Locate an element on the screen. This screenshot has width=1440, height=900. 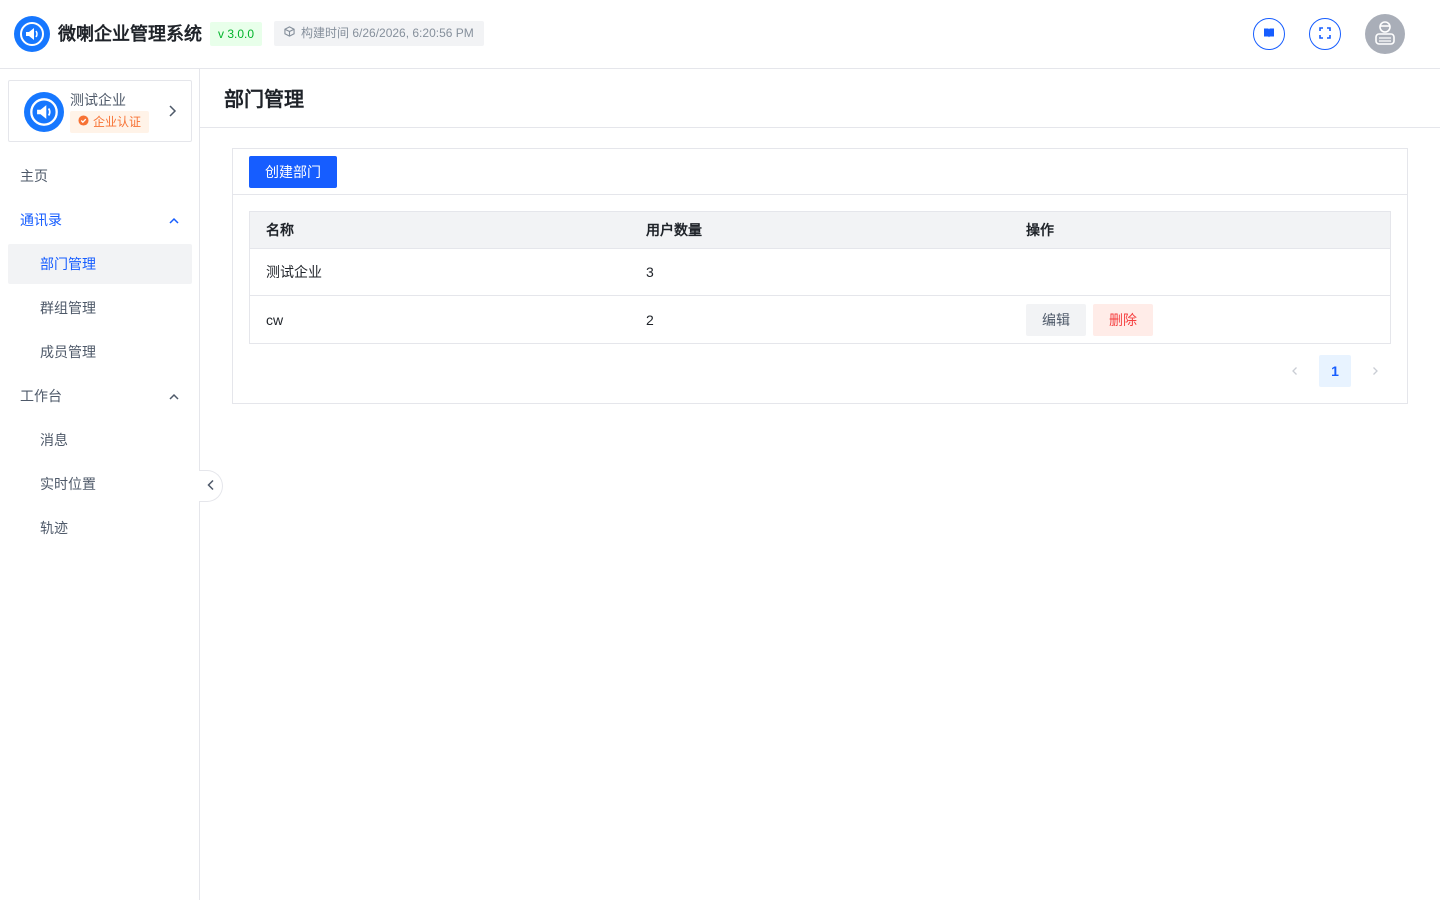
page-title: 部门管理 is located at coordinates (264, 100).